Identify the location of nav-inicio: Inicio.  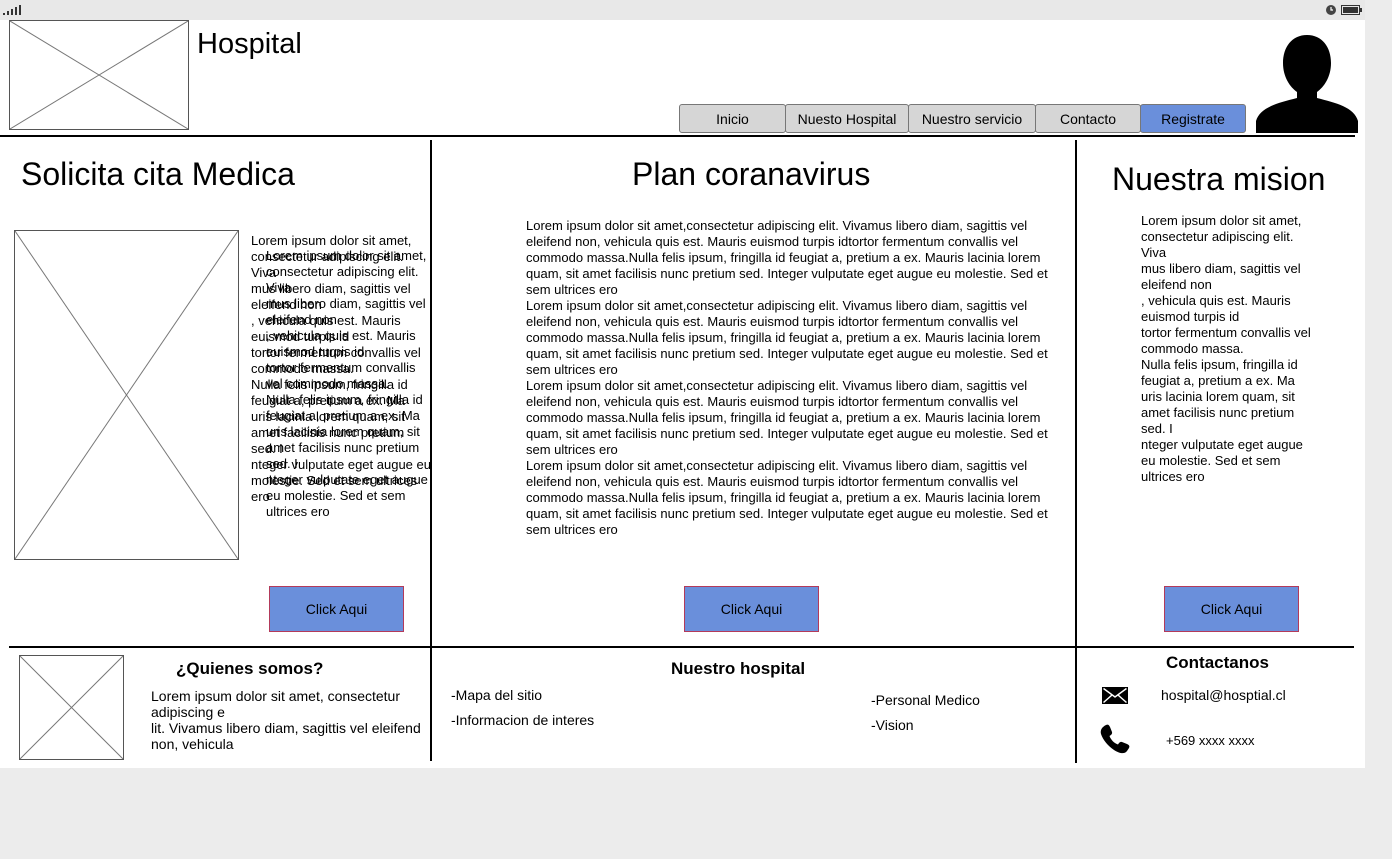
(732, 118).